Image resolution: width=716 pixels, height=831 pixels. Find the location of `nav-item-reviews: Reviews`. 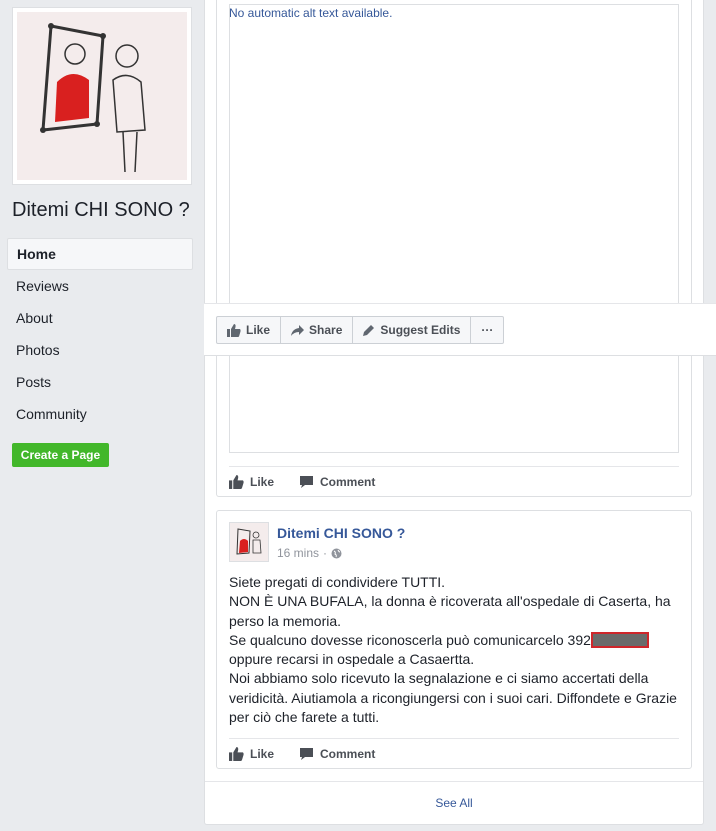

nav-item-reviews: Reviews is located at coordinates (100, 286).